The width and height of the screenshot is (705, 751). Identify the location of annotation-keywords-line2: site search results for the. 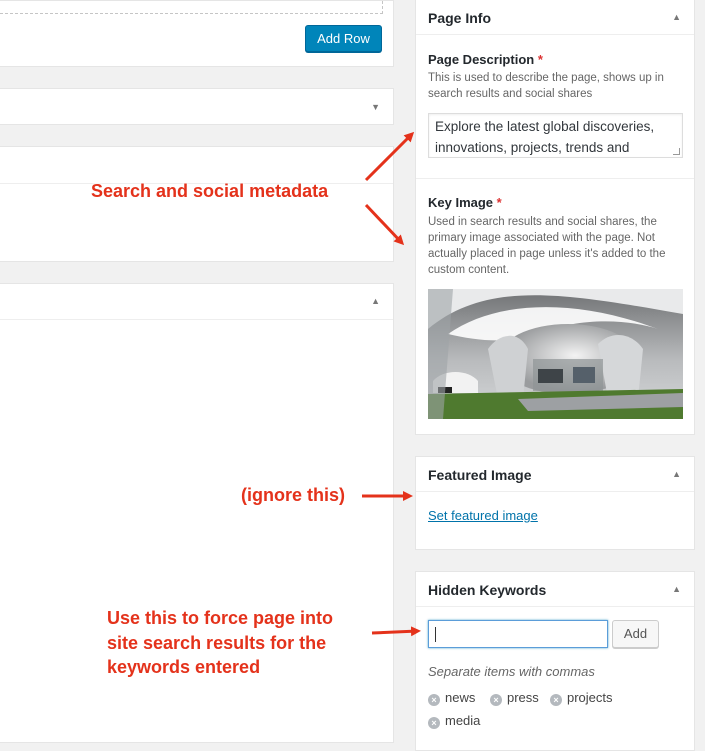
(217, 643).